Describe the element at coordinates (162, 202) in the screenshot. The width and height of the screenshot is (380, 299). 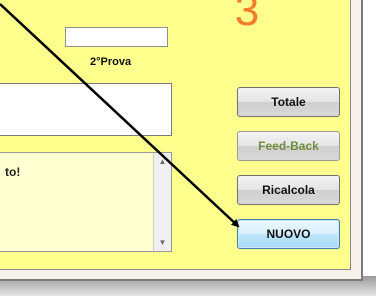
I see `memo-scrollbar: ▲ ▼` at that location.